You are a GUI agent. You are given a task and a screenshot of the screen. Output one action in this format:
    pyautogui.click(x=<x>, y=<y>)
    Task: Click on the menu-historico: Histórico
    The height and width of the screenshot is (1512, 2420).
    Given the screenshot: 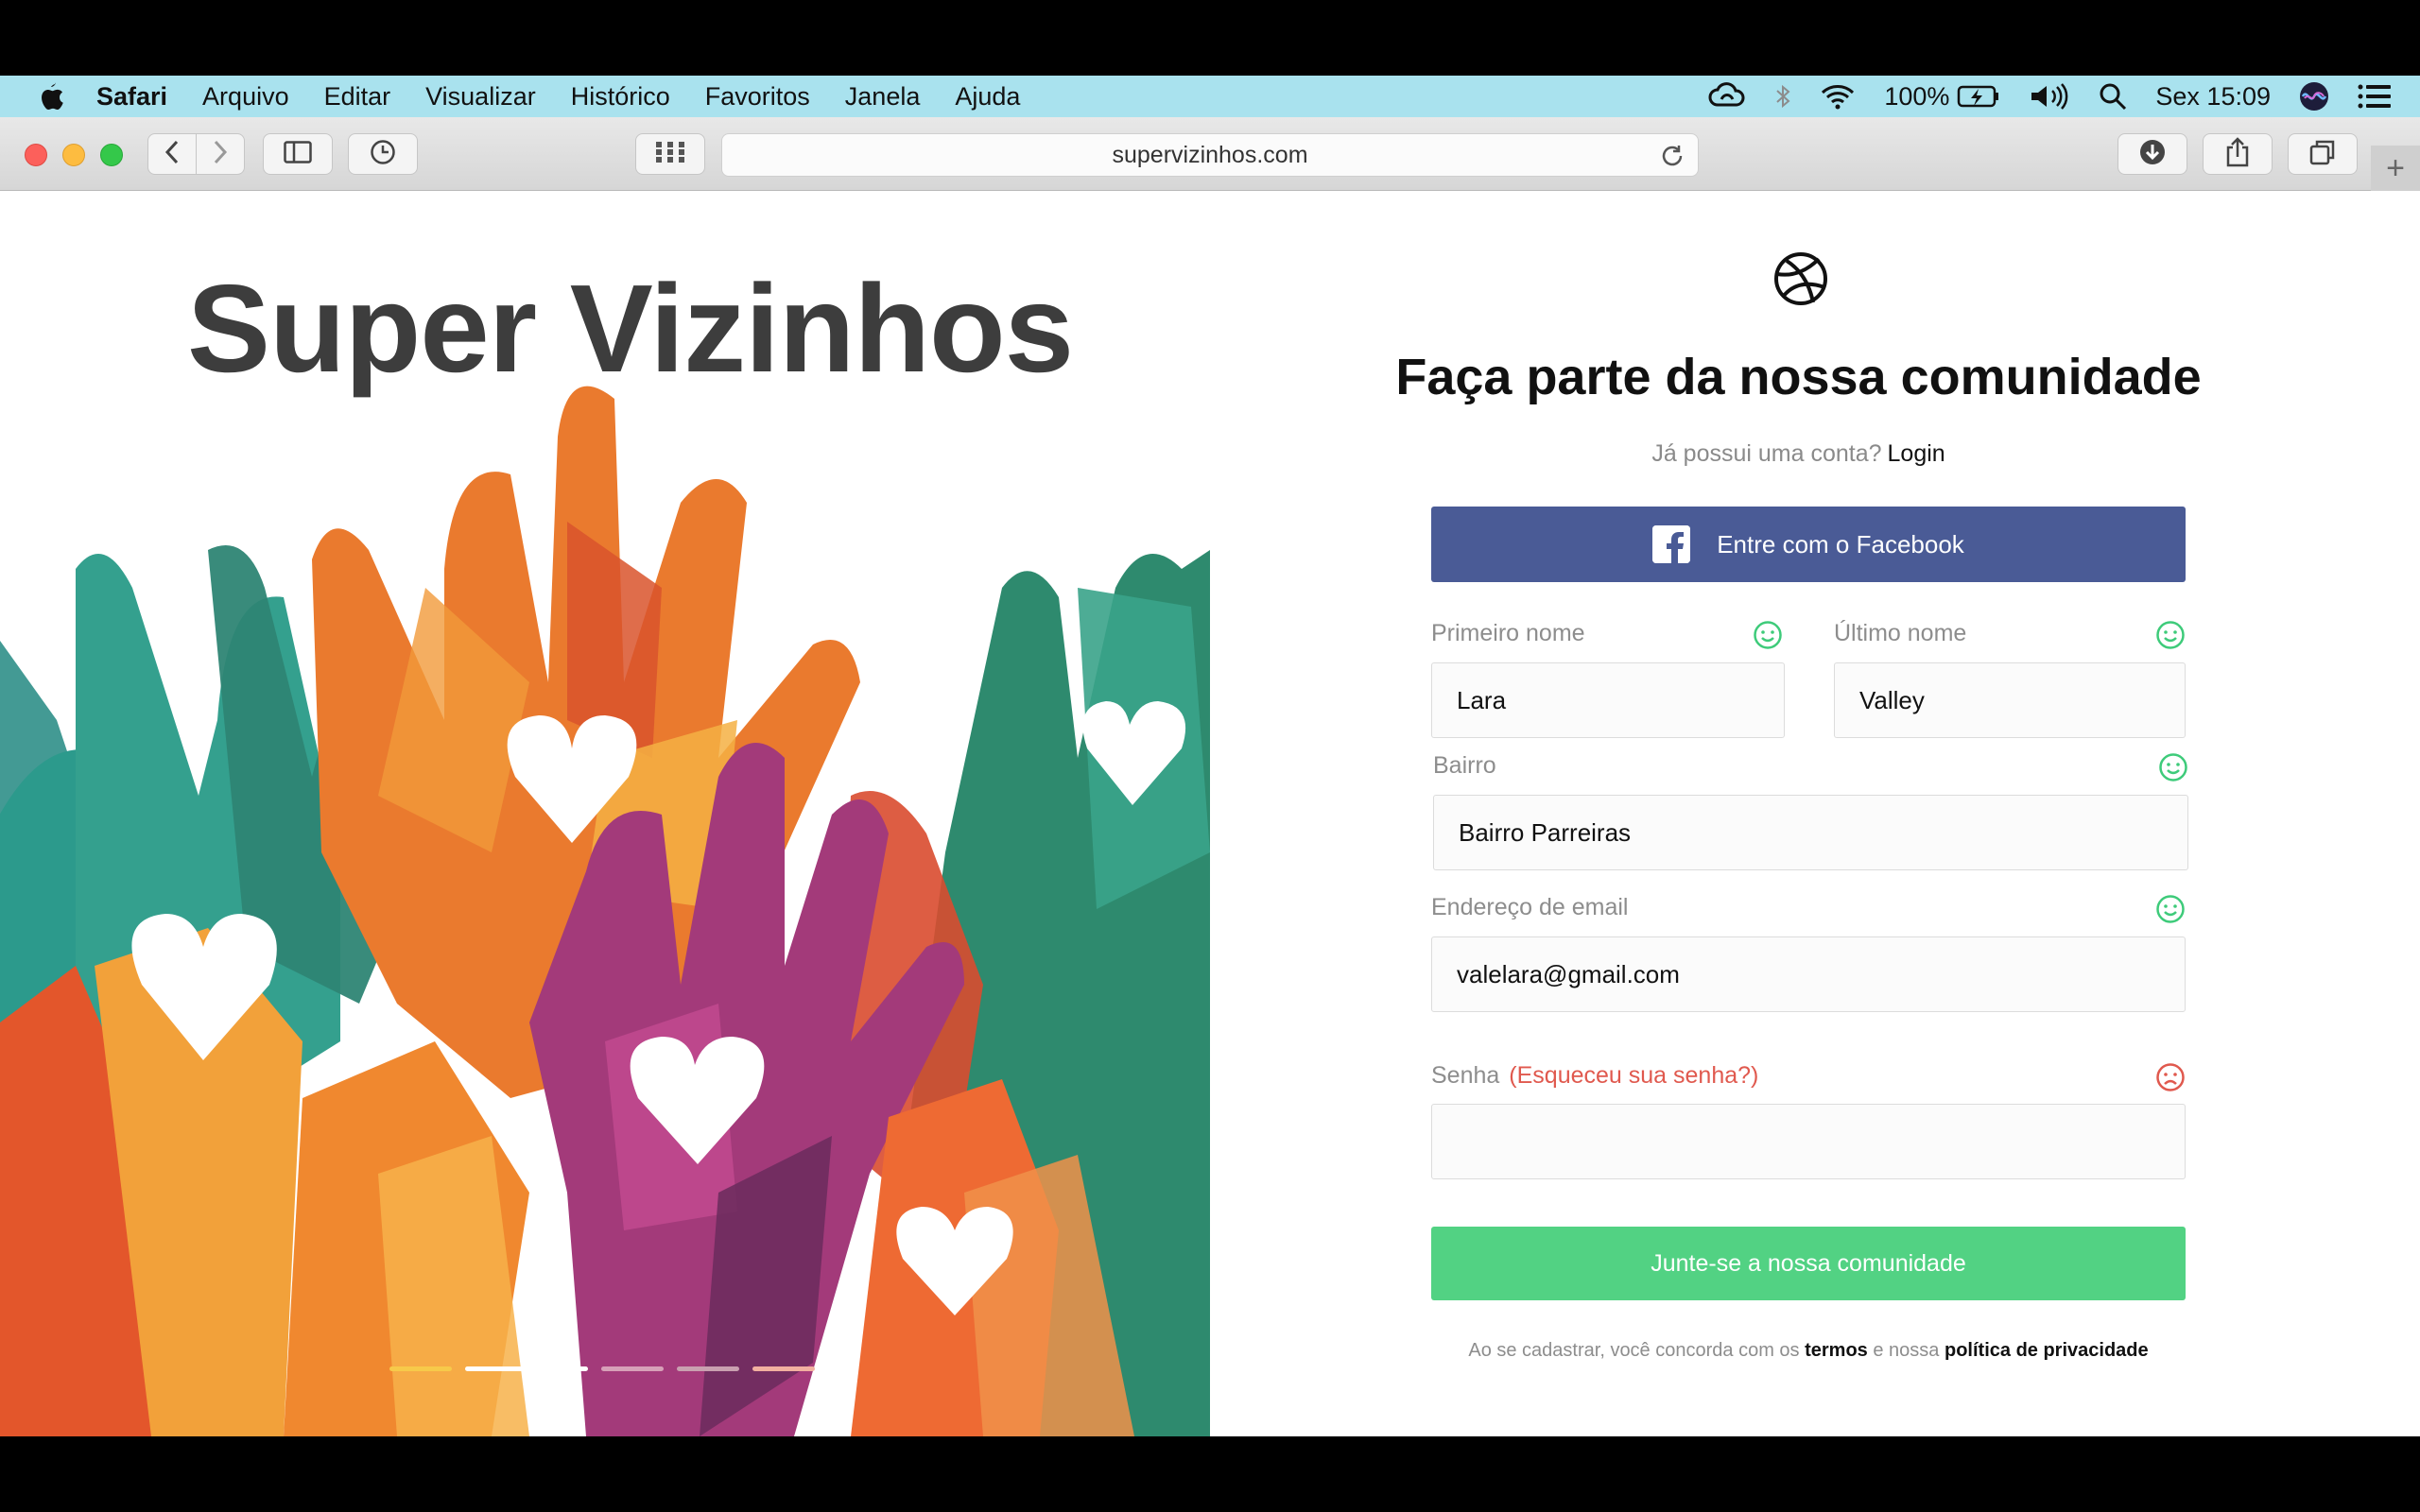 What is the action you would take?
    pyautogui.click(x=621, y=97)
    